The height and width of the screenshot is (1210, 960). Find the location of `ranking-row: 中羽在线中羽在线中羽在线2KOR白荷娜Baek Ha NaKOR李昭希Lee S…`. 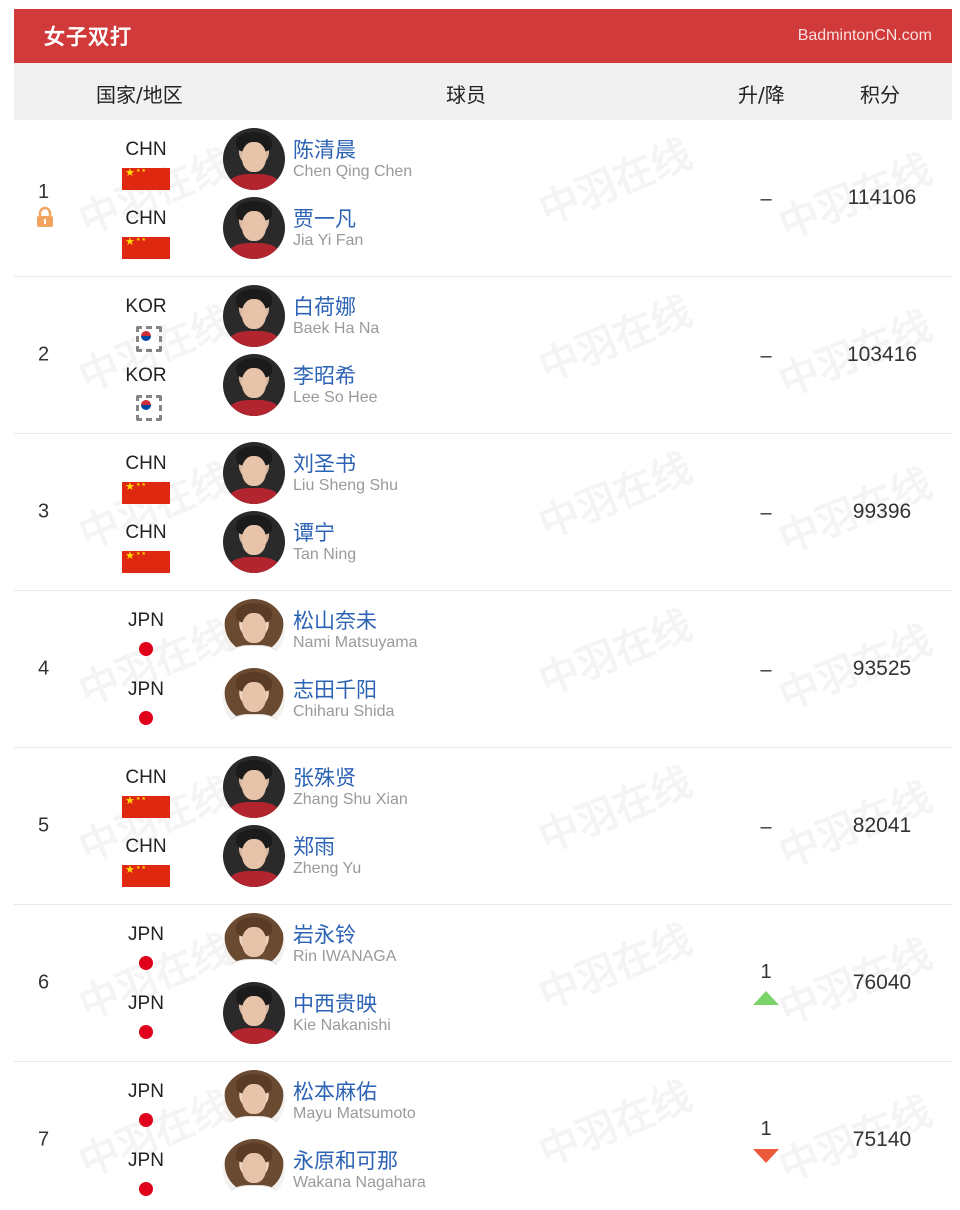

ranking-row: 中羽在线中羽在线中羽在线2KOR白荷娜Baek Ha NaKOR李昭希Lee S… is located at coordinates (483, 355).